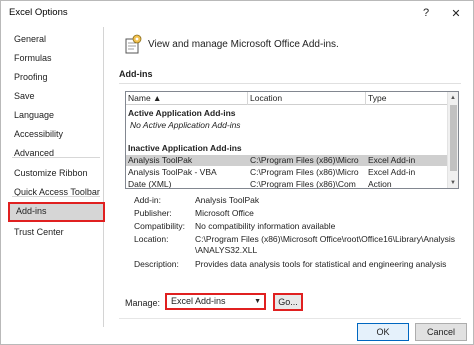 This screenshot has height=345, width=474. Describe the element at coordinates (156, 264) in the screenshot. I see `detail-label-description: Description:` at that location.